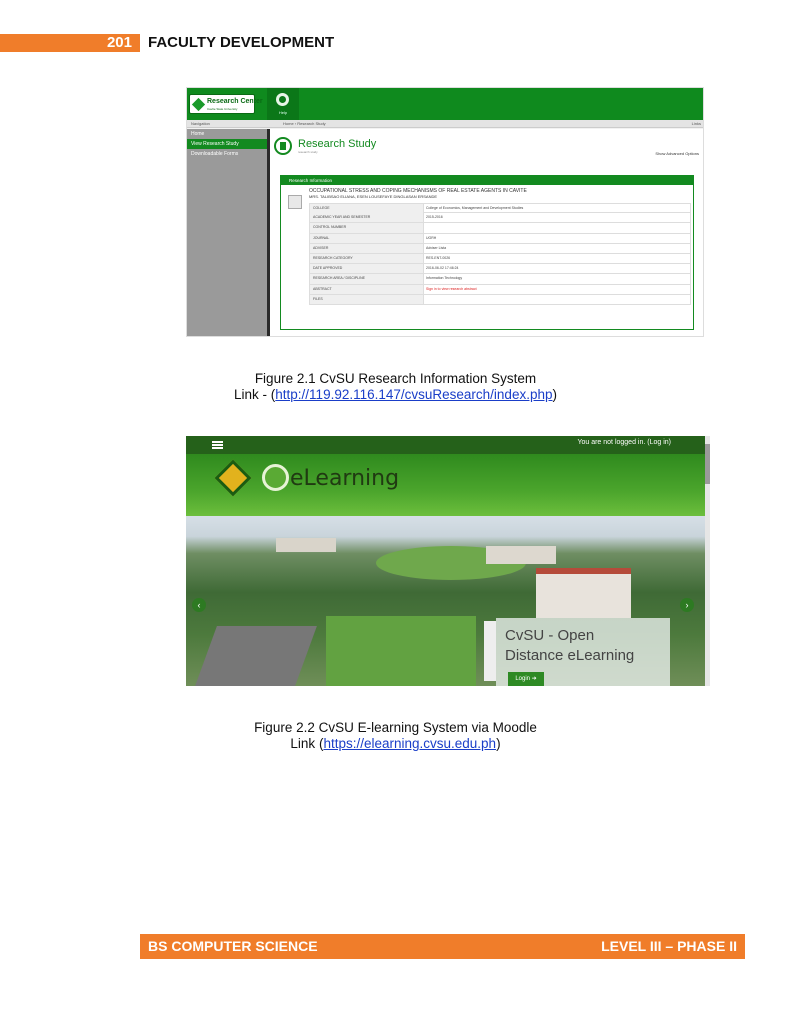 The image size is (791, 1024). I want to click on row-label: CONTROL NUMBER, so click(367, 228).